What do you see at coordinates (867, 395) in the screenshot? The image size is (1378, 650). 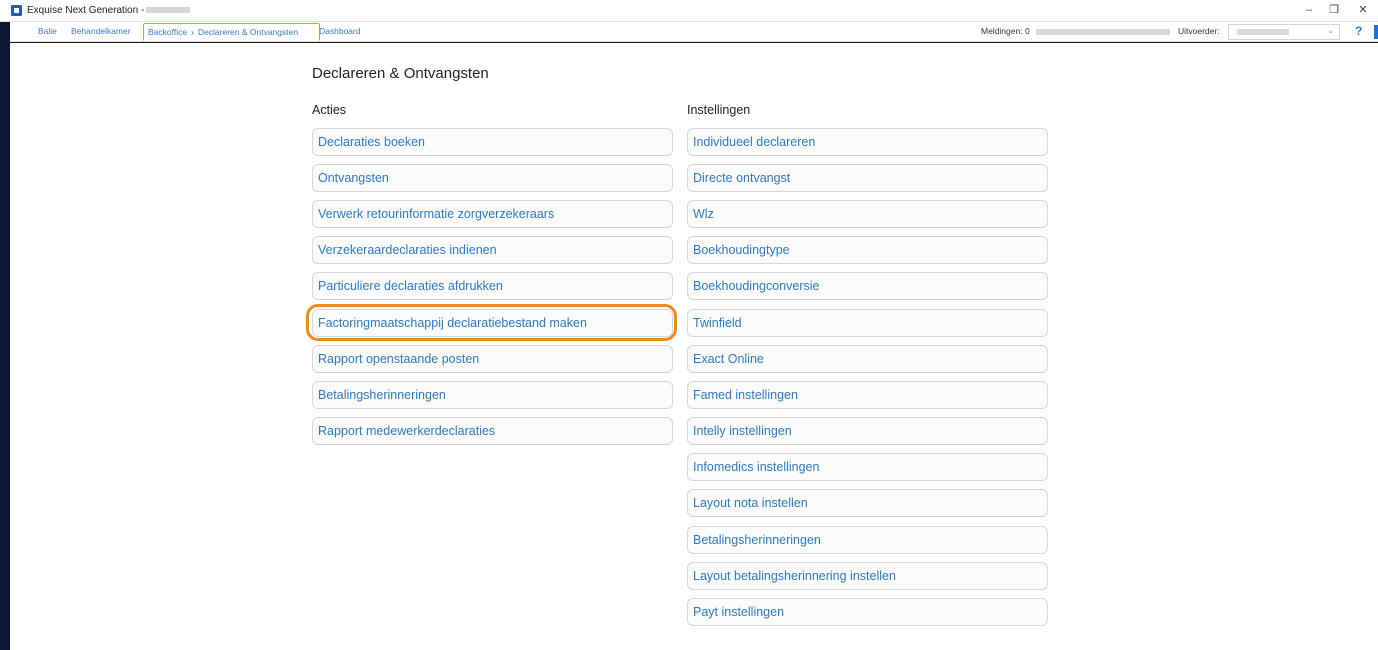 I see `setting-famed: Famed instellingen` at bounding box center [867, 395].